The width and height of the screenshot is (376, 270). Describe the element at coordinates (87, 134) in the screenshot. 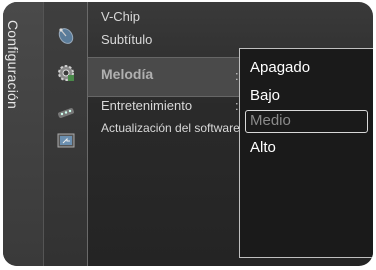

I see `column-divider` at that location.